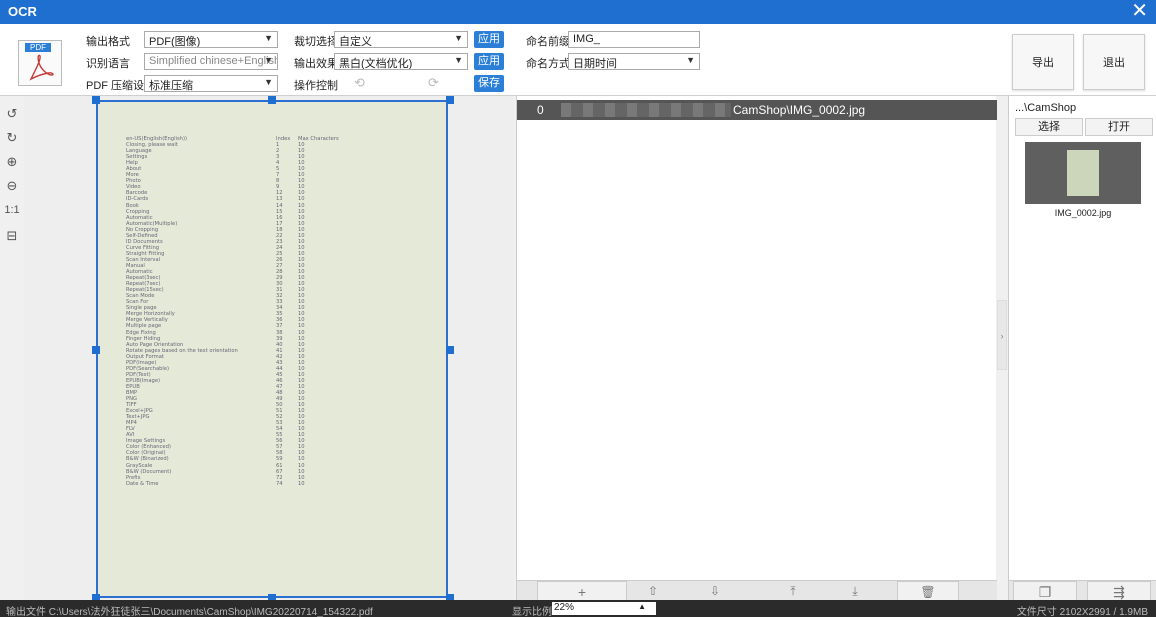 The width and height of the screenshot is (1156, 617). Describe the element at coordinates (595, 64) in the screenshot. I see `naming-value: 日期时间` at that location.